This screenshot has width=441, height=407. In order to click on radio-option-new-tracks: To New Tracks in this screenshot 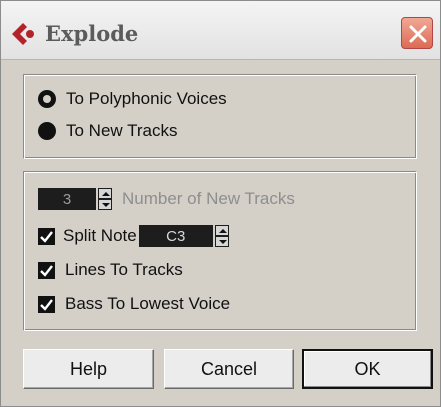, I will do `click(107, 131)`.